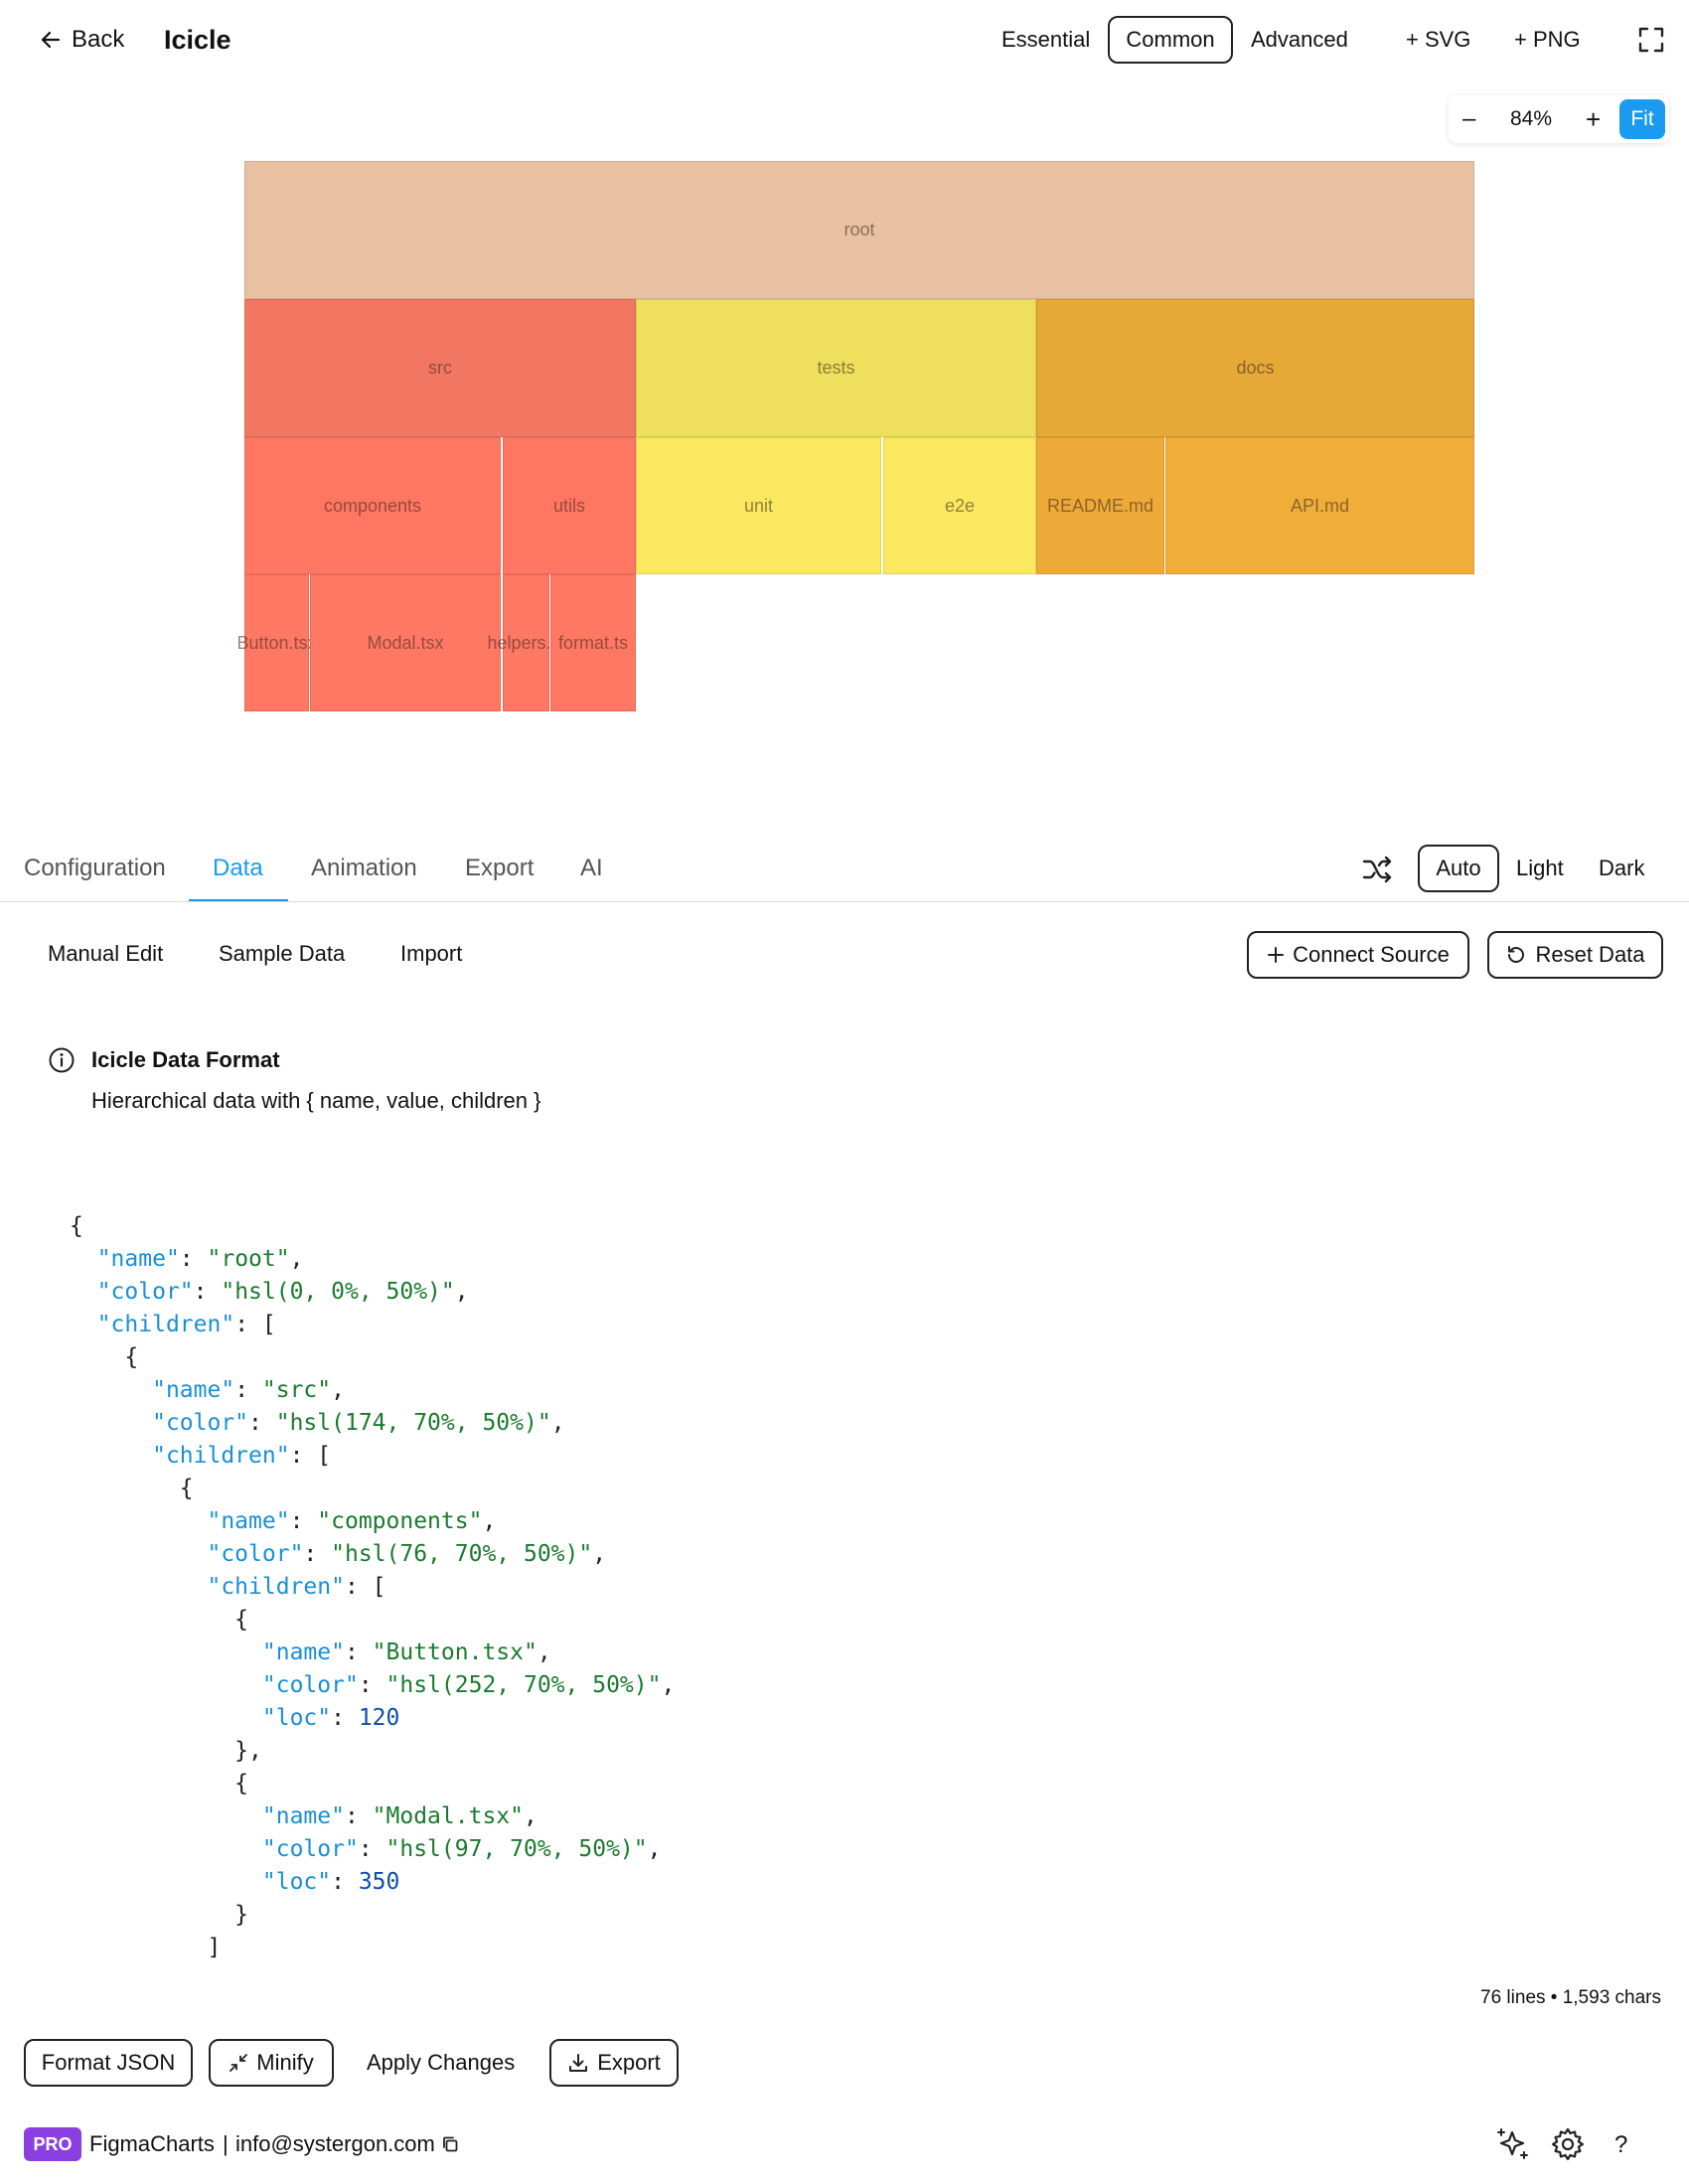  What do you see at coordinates (1624, 2145) in the screenshot?
I see `help-button: ?` at bounding box center [1624, 2145].